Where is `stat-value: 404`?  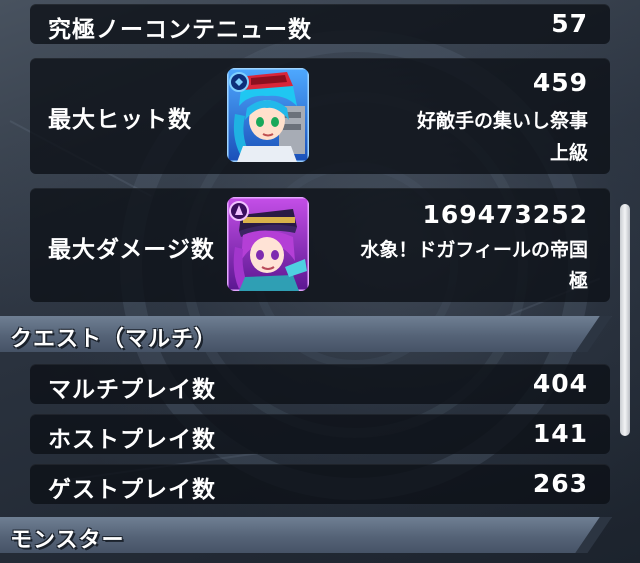
stat-value: 404 is located at coordinates (560, 383).